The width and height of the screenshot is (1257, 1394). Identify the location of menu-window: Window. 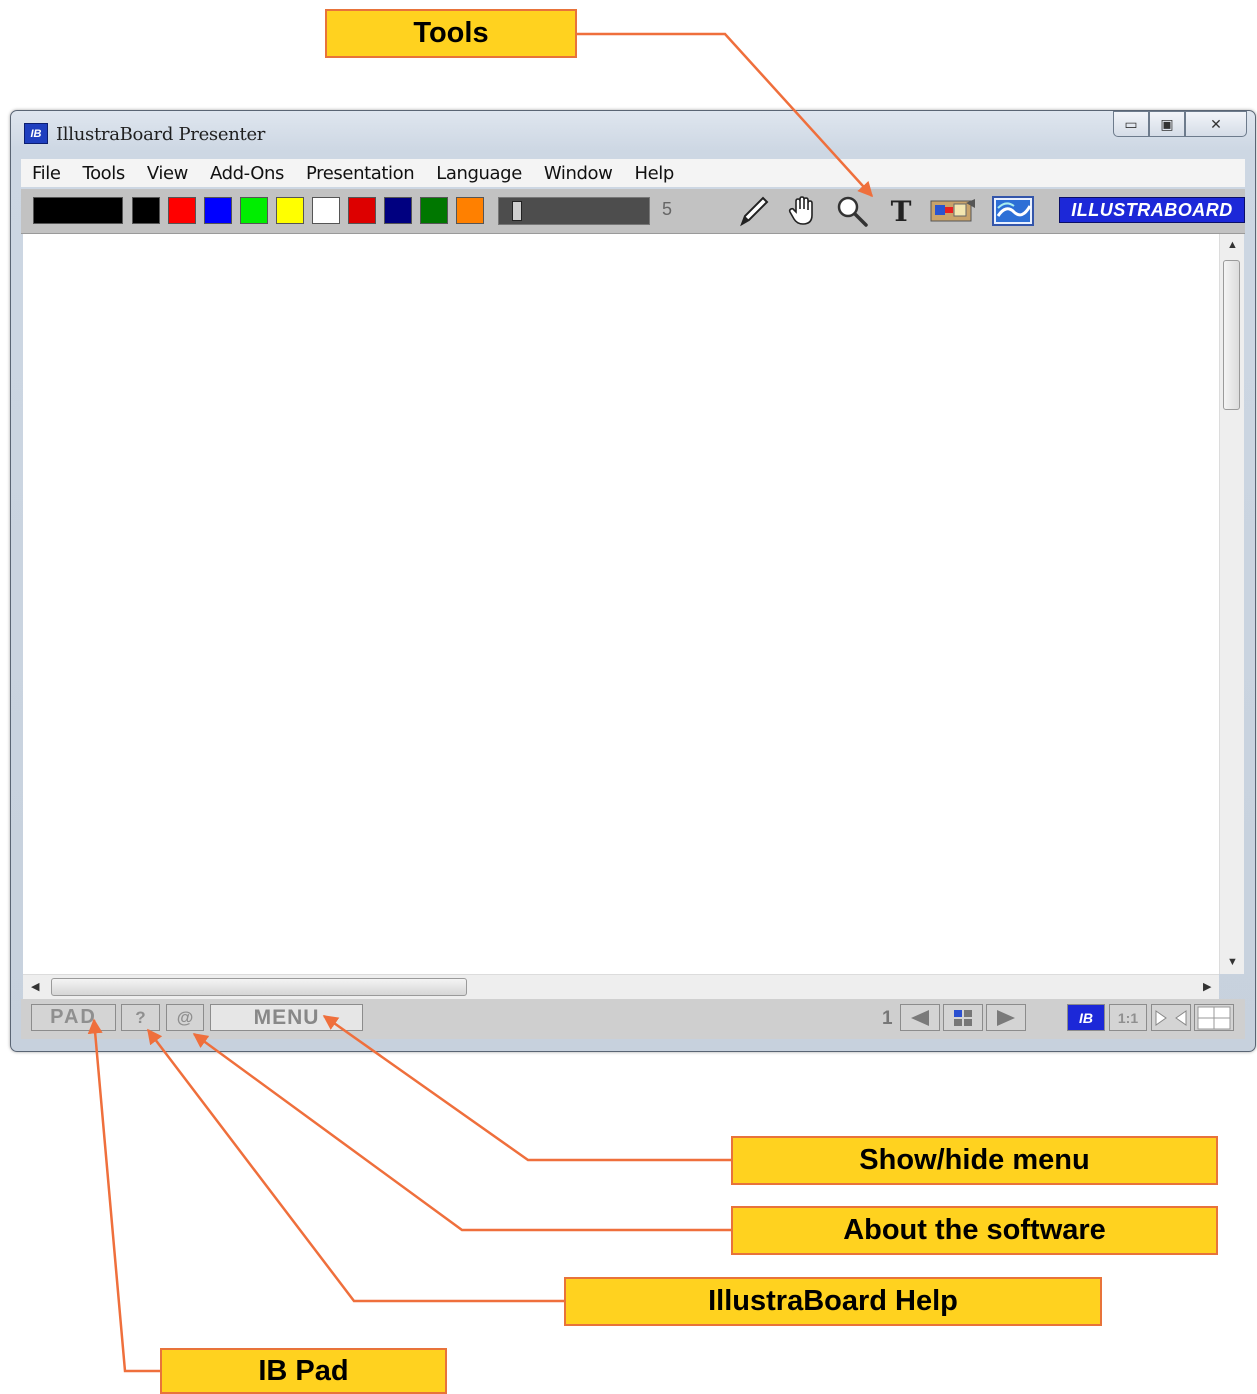
(578, 173).